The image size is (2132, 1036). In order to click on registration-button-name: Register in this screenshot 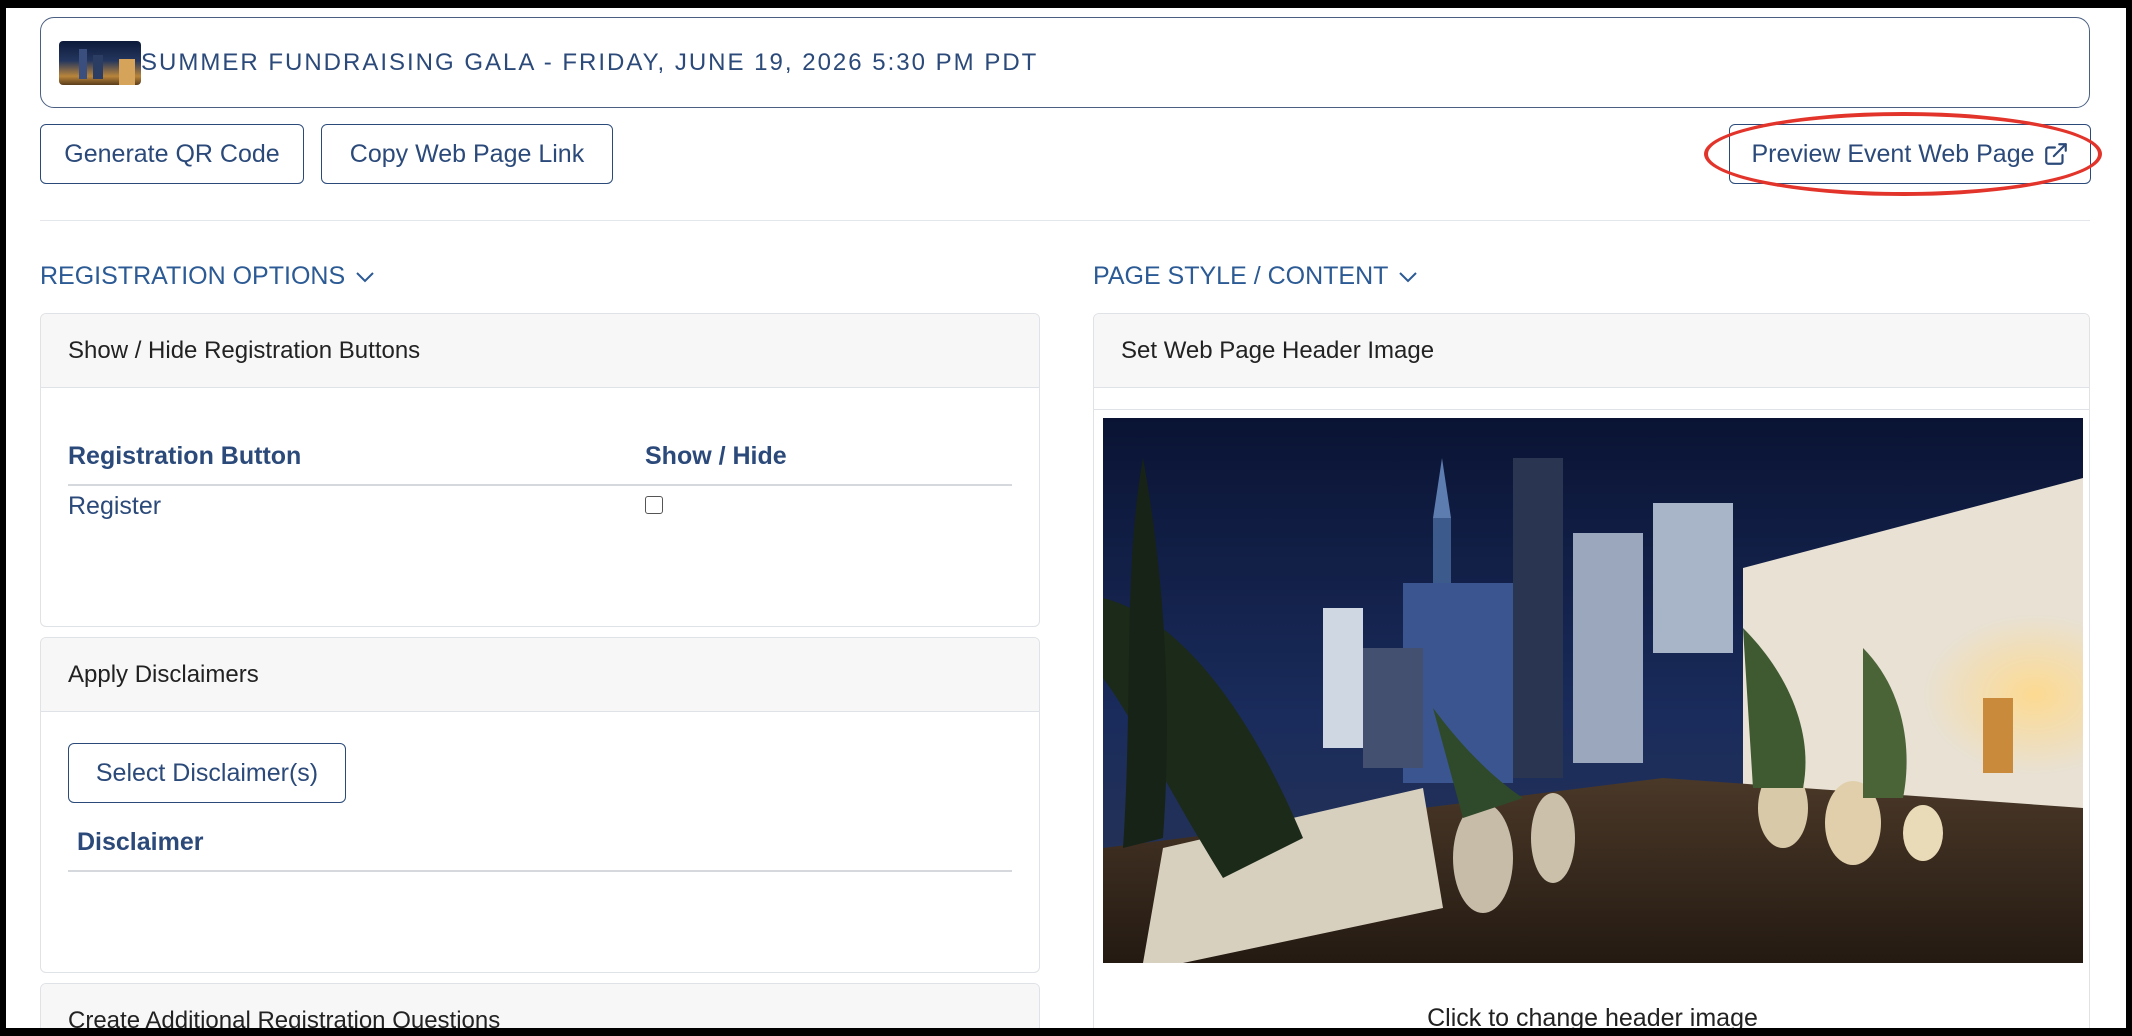, I will do `click(115, 506)`.